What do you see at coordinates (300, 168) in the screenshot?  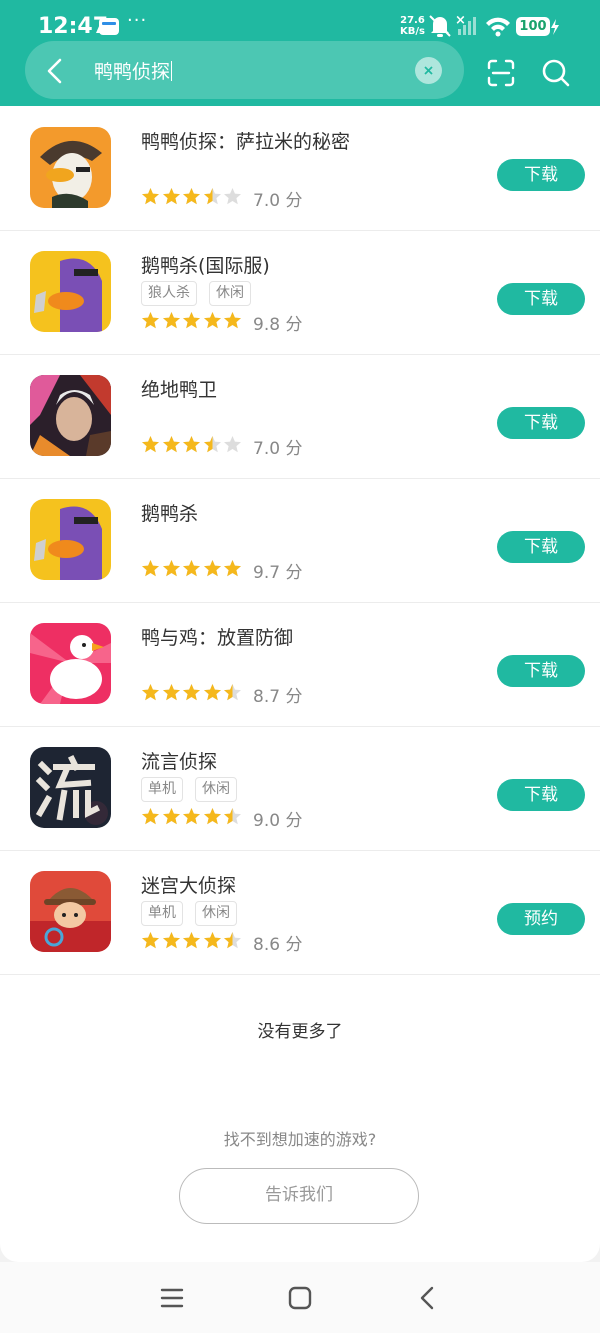 I see `result-row: 鸭鸭侦探：萨拉米的秘密 7.0 分 下载` at bounding box center [300, 168].